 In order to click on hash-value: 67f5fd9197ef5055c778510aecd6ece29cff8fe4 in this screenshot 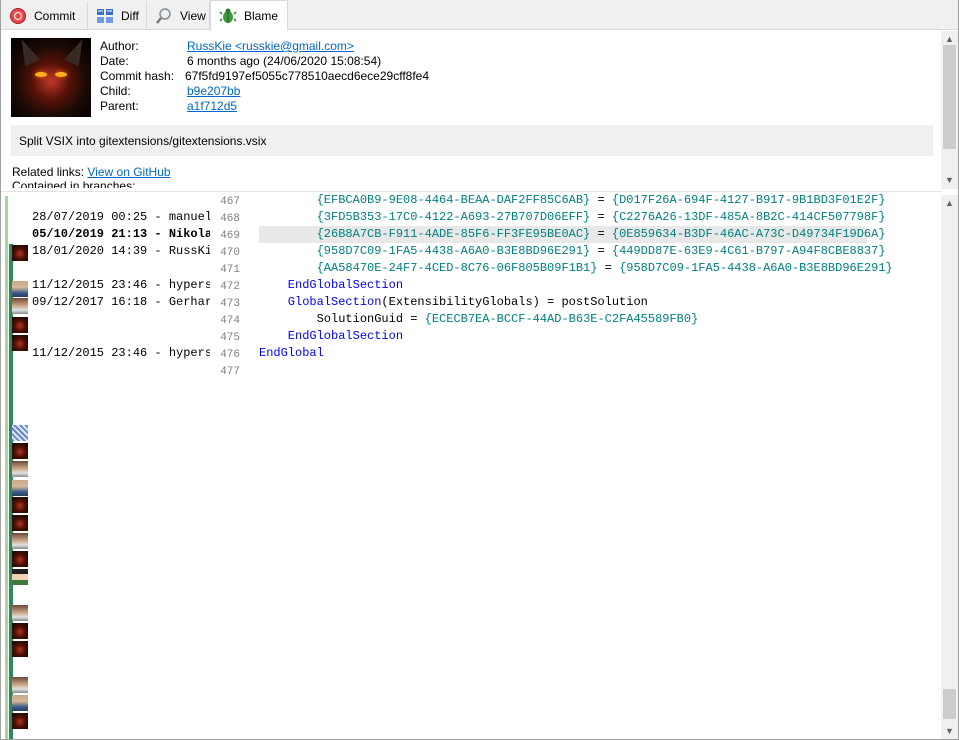, I will do `click(307, 76)`.